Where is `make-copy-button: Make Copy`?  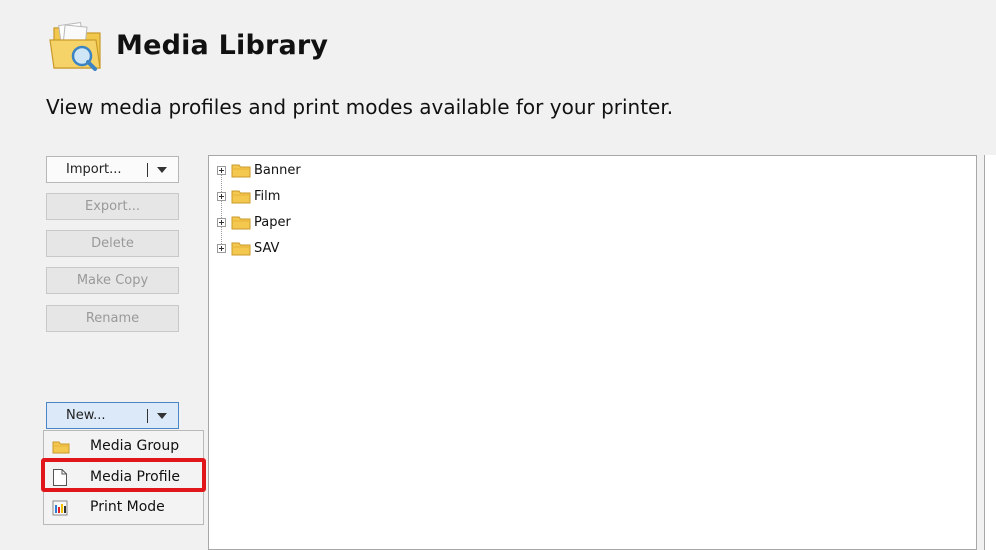 make-copy-button: Make Copy is located at coordinates (112, 280).